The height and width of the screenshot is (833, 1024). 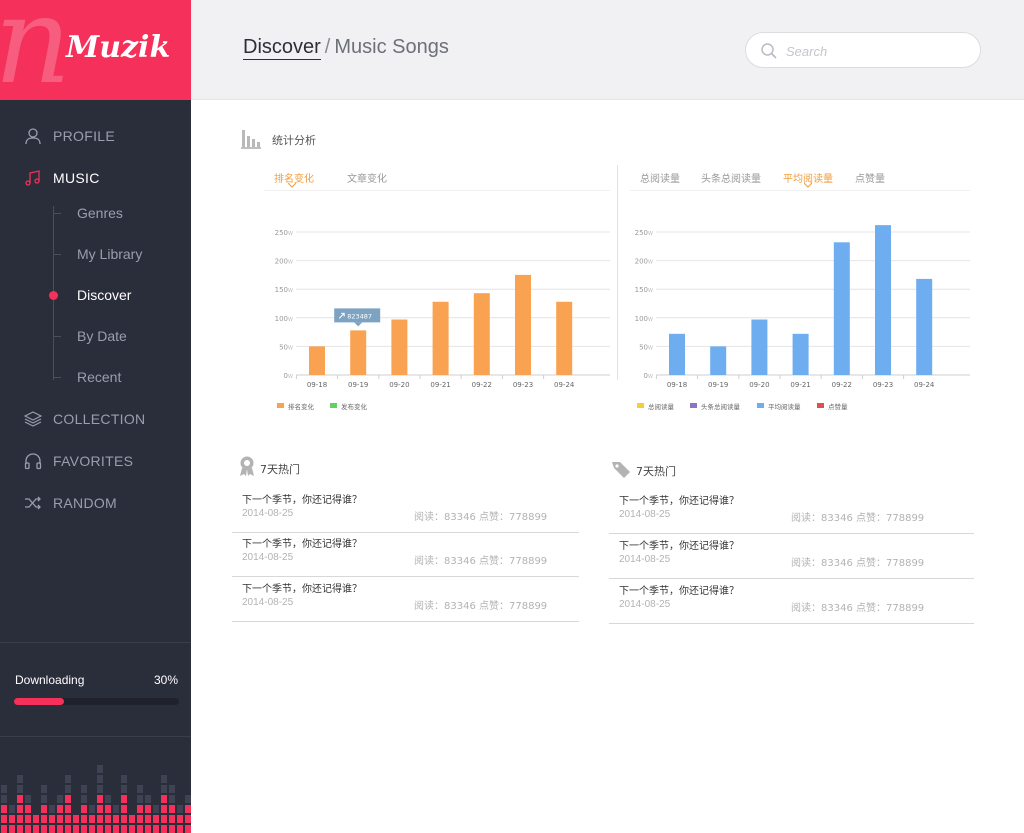 What do you see at coordinates (84, 136) in the screenshot?
I see `nav-profile-label: PROFILE` at bounding box center [84, 136].